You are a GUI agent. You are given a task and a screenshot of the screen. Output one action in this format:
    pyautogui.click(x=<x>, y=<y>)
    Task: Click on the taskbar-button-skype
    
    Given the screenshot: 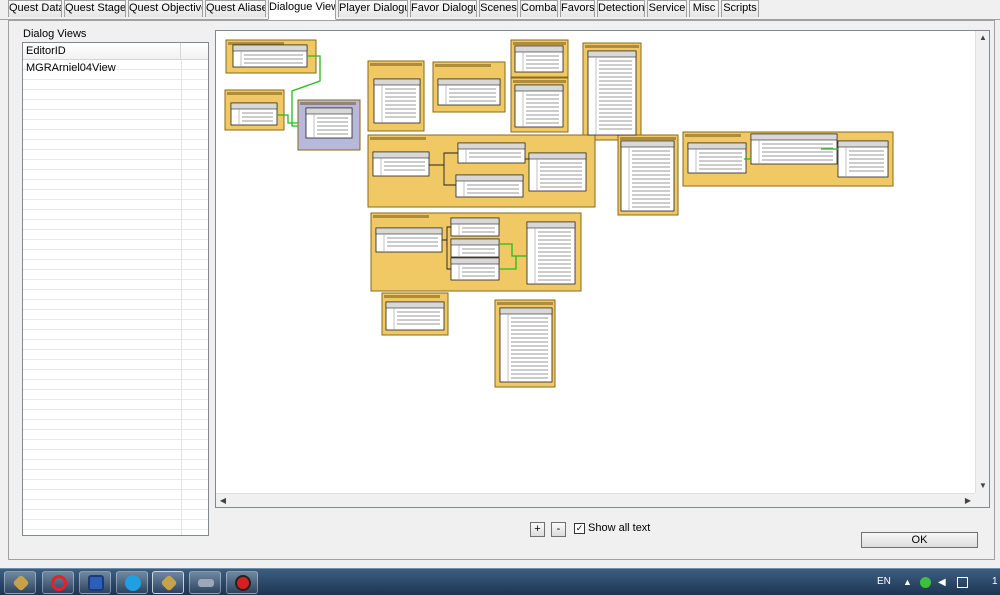 What is the action you would take?
    pyautogui.click(x=132, y=582)
    